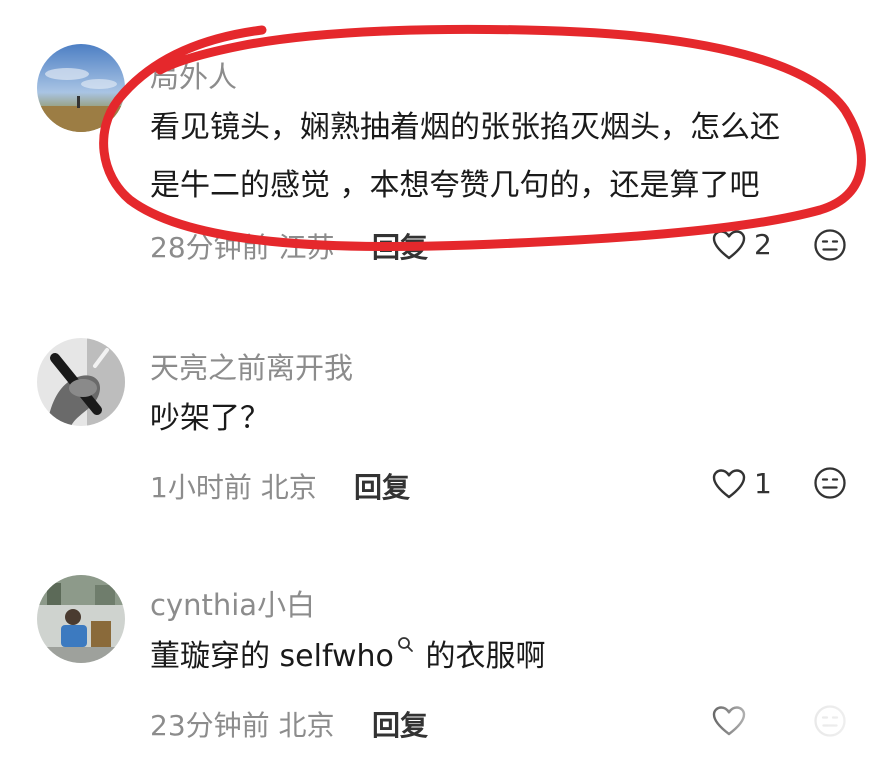  I want to click on comment-meta: 1小时前 北京, so click(233, 486).